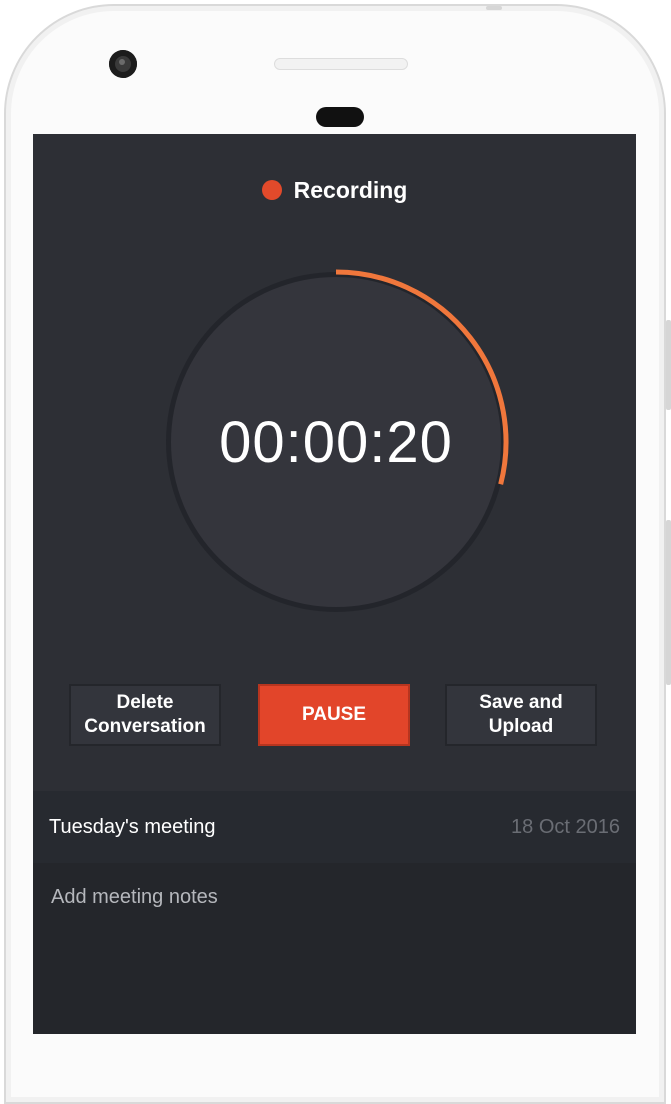 This screenshot has width=671, height=1104. Describe the element at coordinates (565, 826) in the screenshot. I see `meeting-date: 18 Oct 2016` at that location.